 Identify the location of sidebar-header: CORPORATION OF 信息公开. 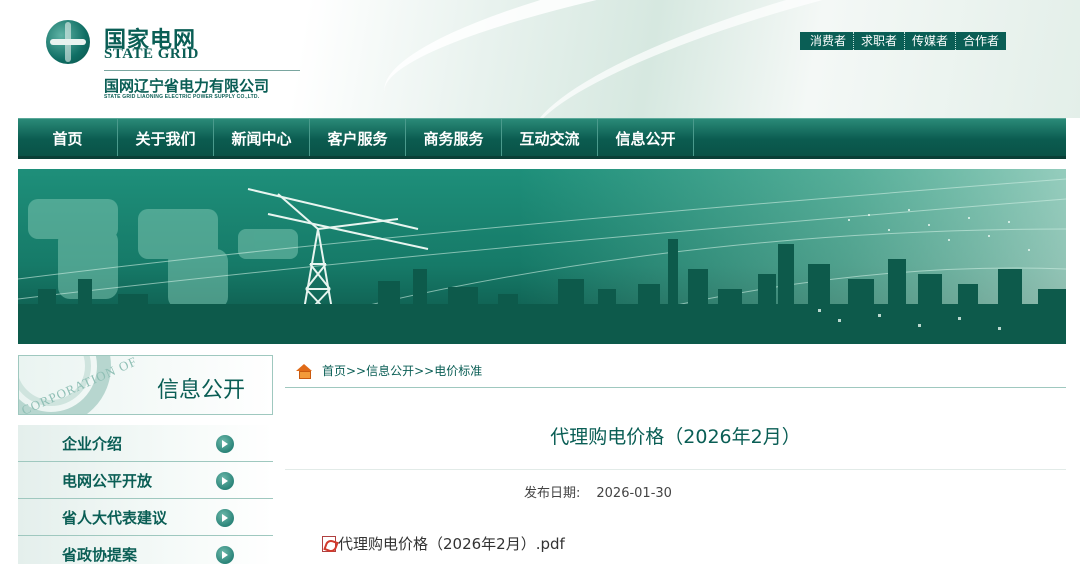
(145, 385).